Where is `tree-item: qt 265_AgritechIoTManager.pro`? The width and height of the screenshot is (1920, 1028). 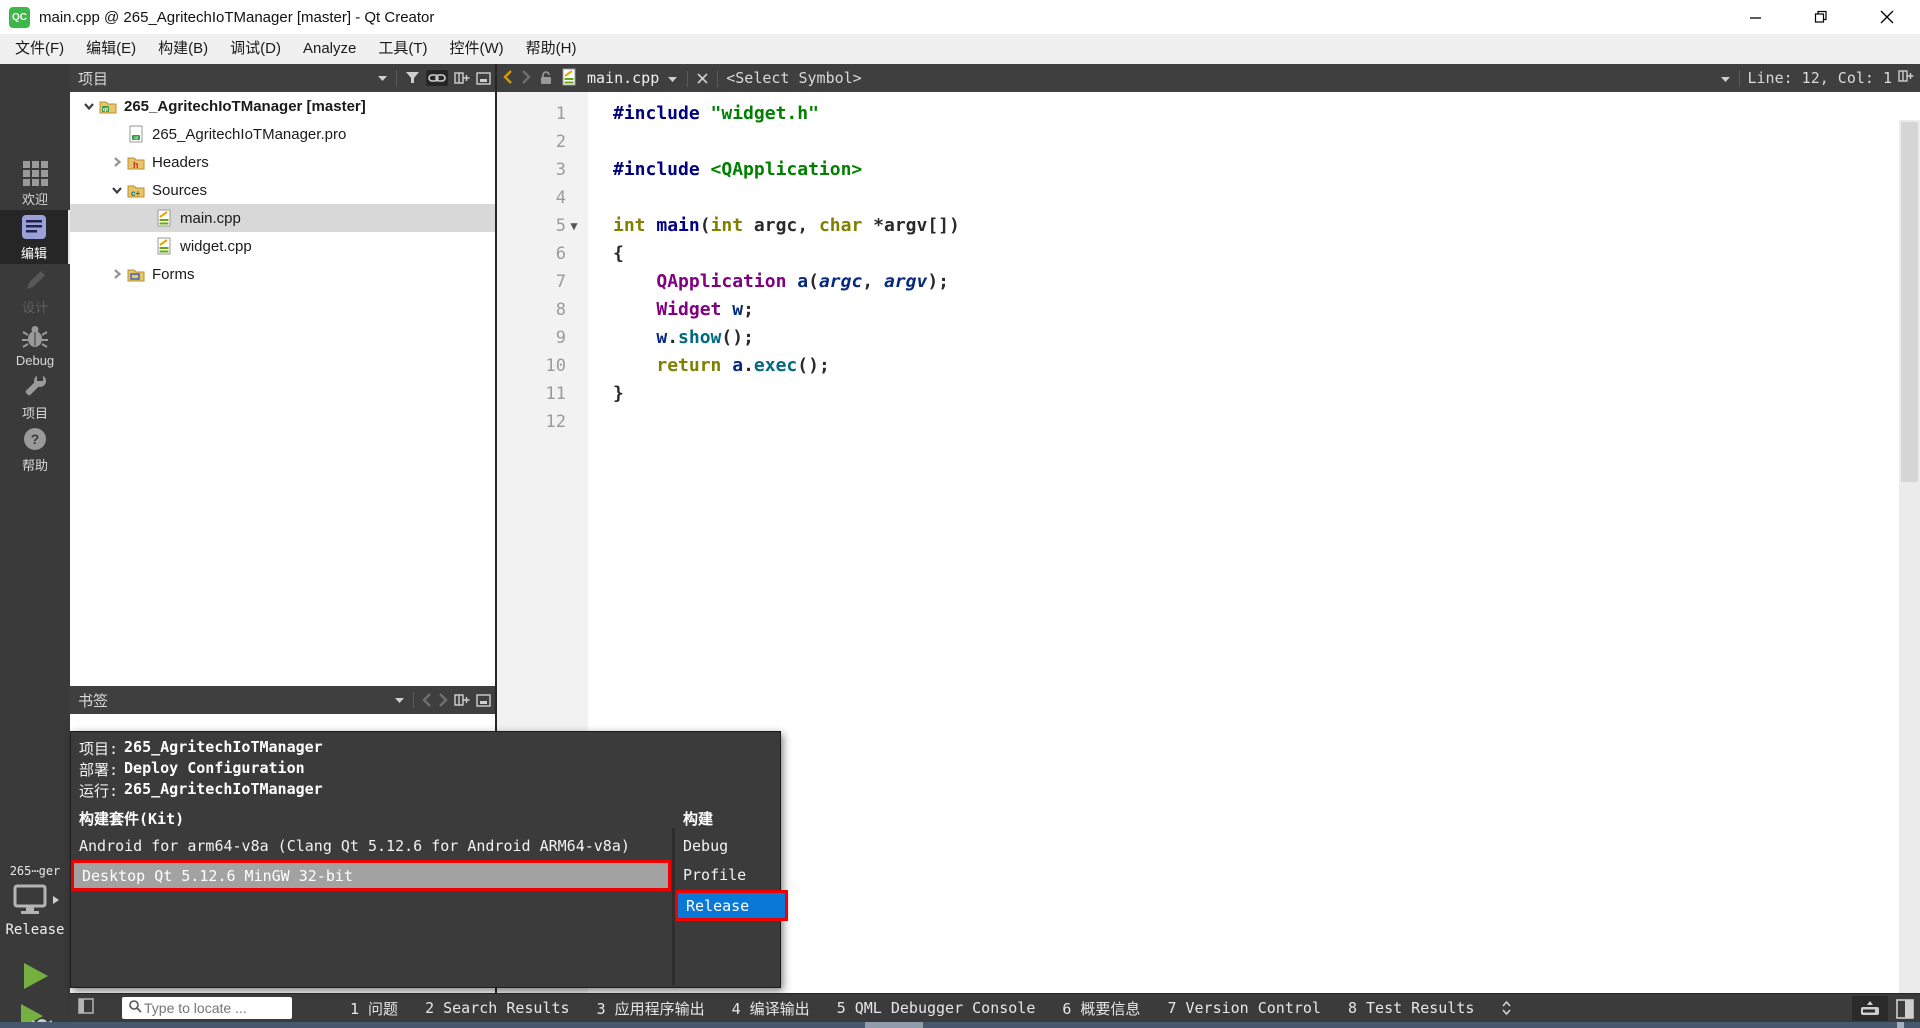 tree-item: qt 265_AgritechIoTManager.pro is located at coordinates (282, 134).